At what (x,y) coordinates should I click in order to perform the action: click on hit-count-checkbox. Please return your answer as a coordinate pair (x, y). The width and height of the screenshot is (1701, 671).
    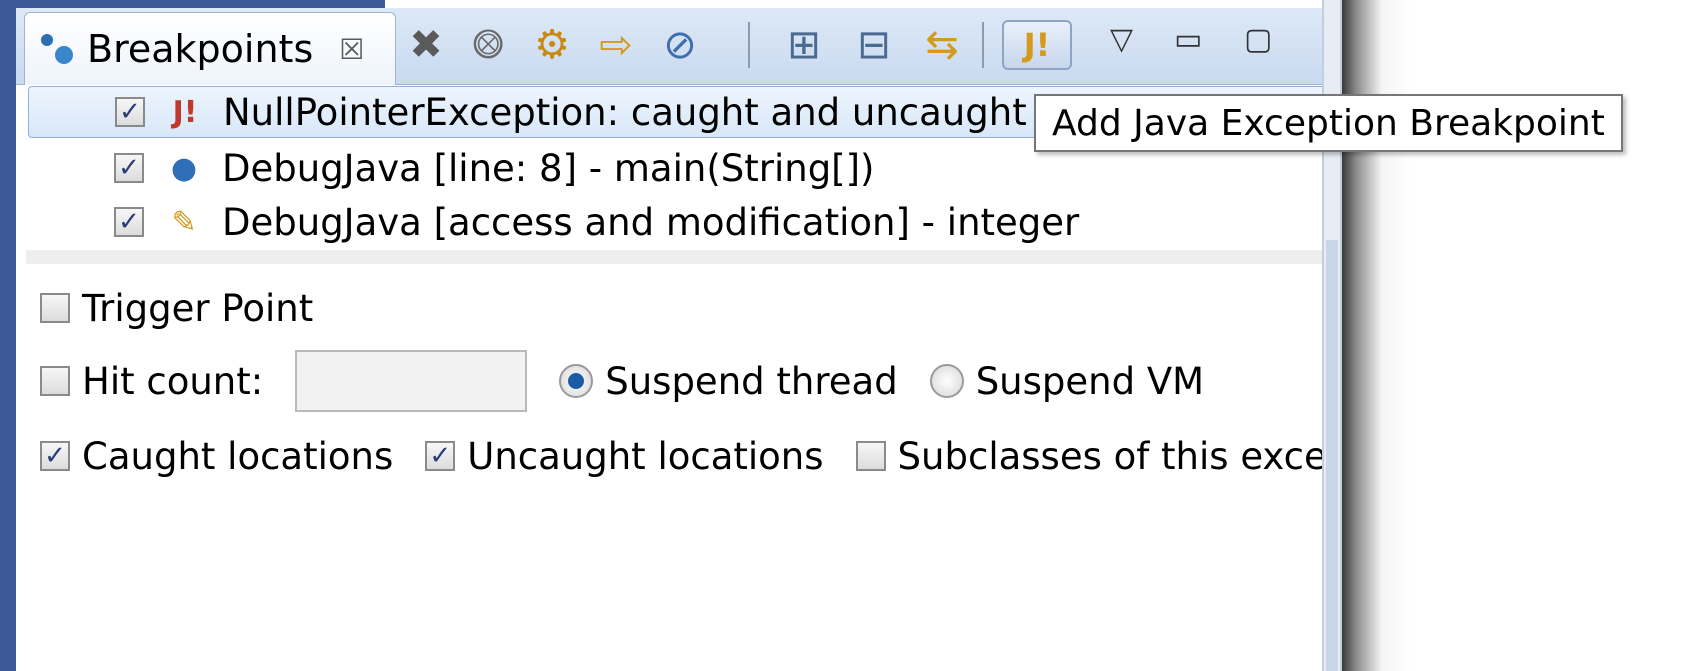
    Looking at the image, I should click on (55, 381).